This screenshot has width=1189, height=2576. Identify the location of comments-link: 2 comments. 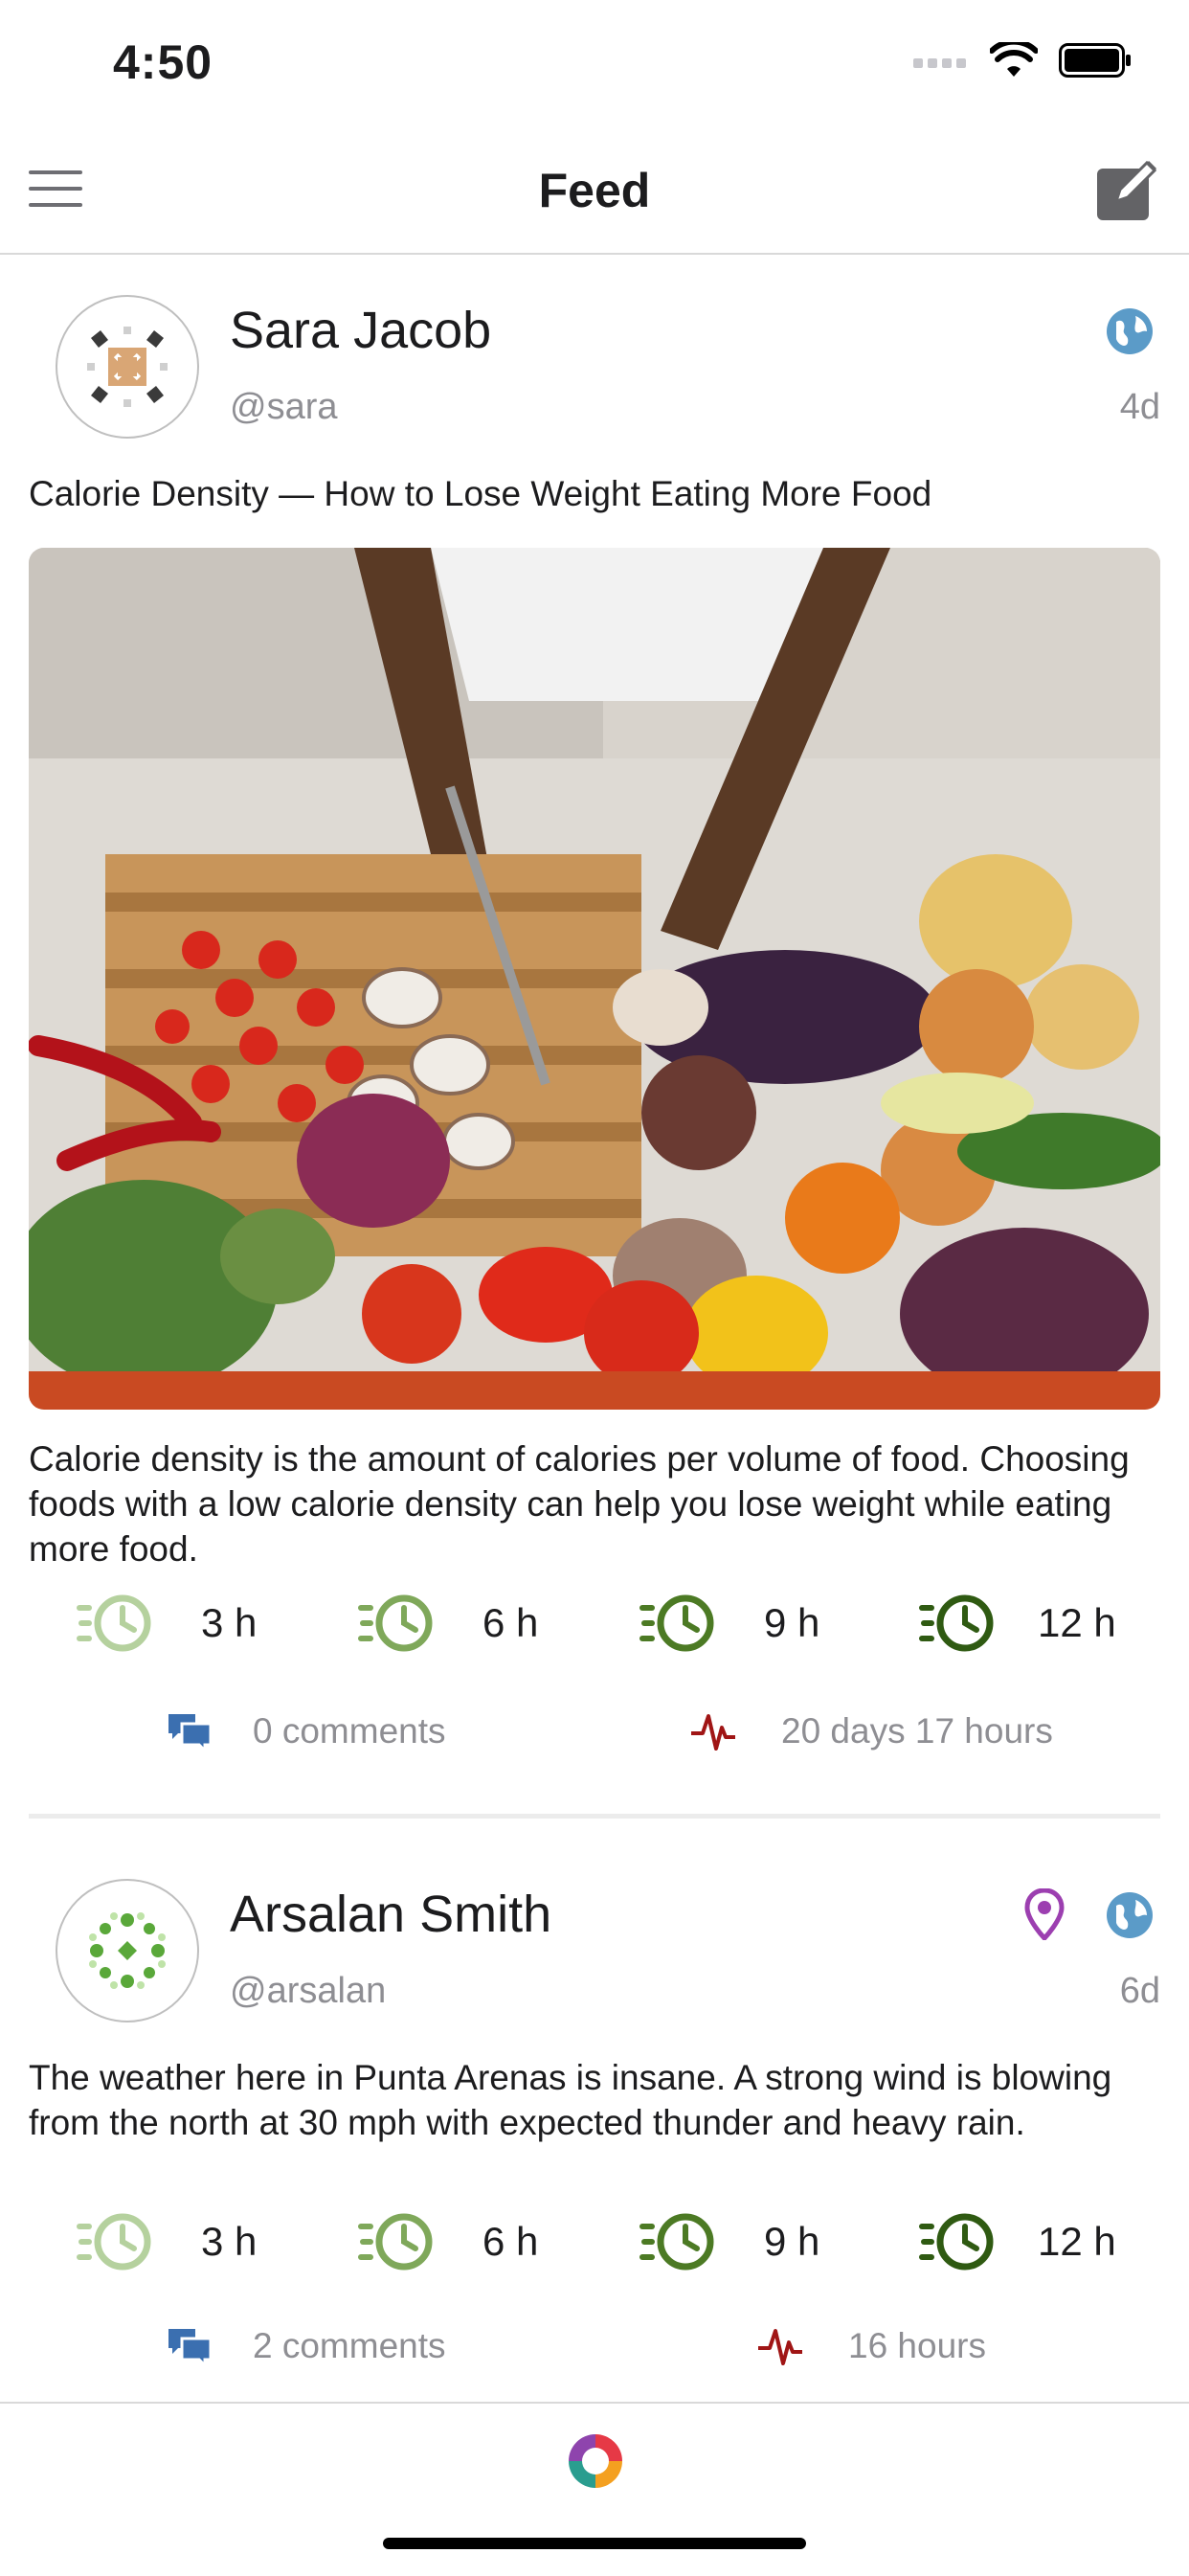
(306, 2346).